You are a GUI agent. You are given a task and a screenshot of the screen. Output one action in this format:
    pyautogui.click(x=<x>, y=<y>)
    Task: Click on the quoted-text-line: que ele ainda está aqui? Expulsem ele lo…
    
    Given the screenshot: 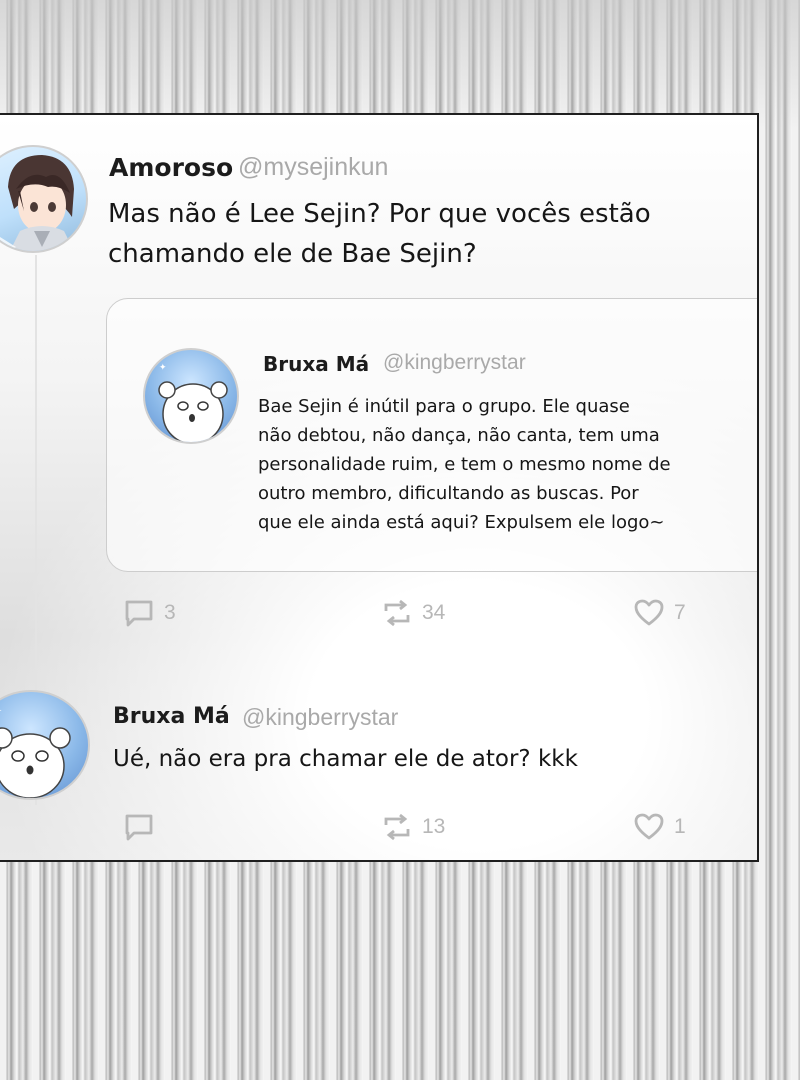 What is the action you would take?
    pyautogui.click(x=461, y=522)
    